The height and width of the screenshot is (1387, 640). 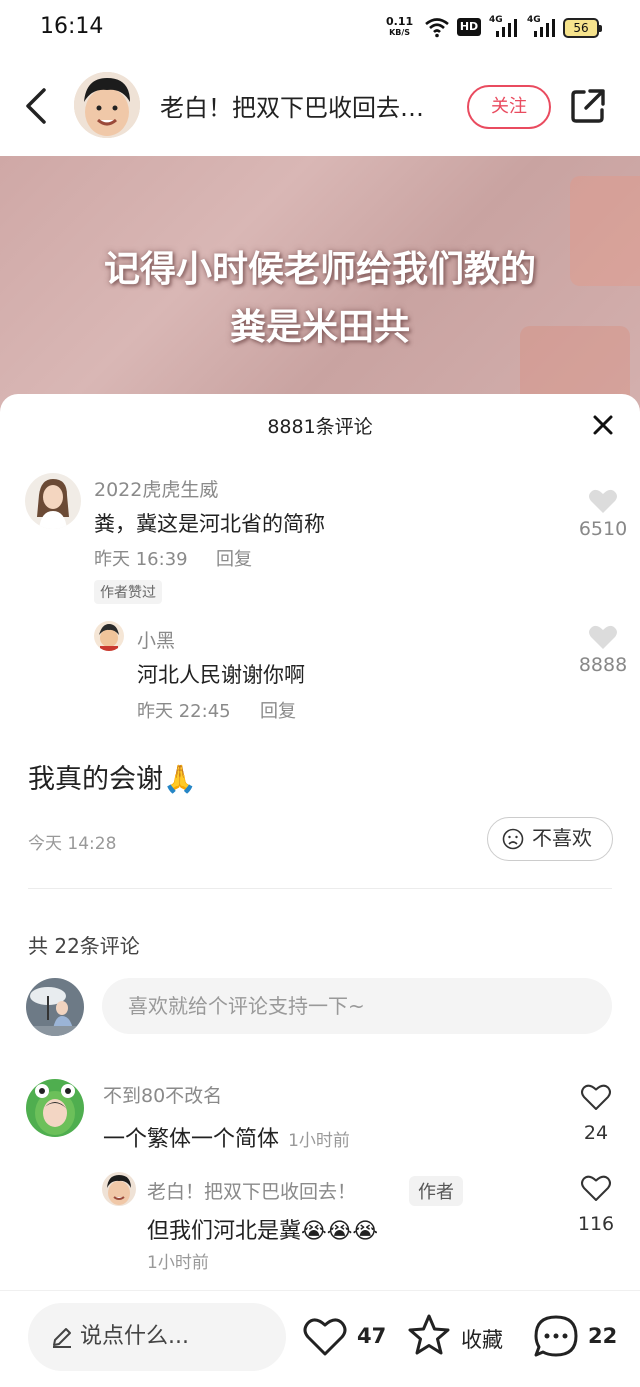 What do you see at coordinates (603, 1336) in the screenshot?
I see `comment-count: 22` at bounding box center [603, 1336].